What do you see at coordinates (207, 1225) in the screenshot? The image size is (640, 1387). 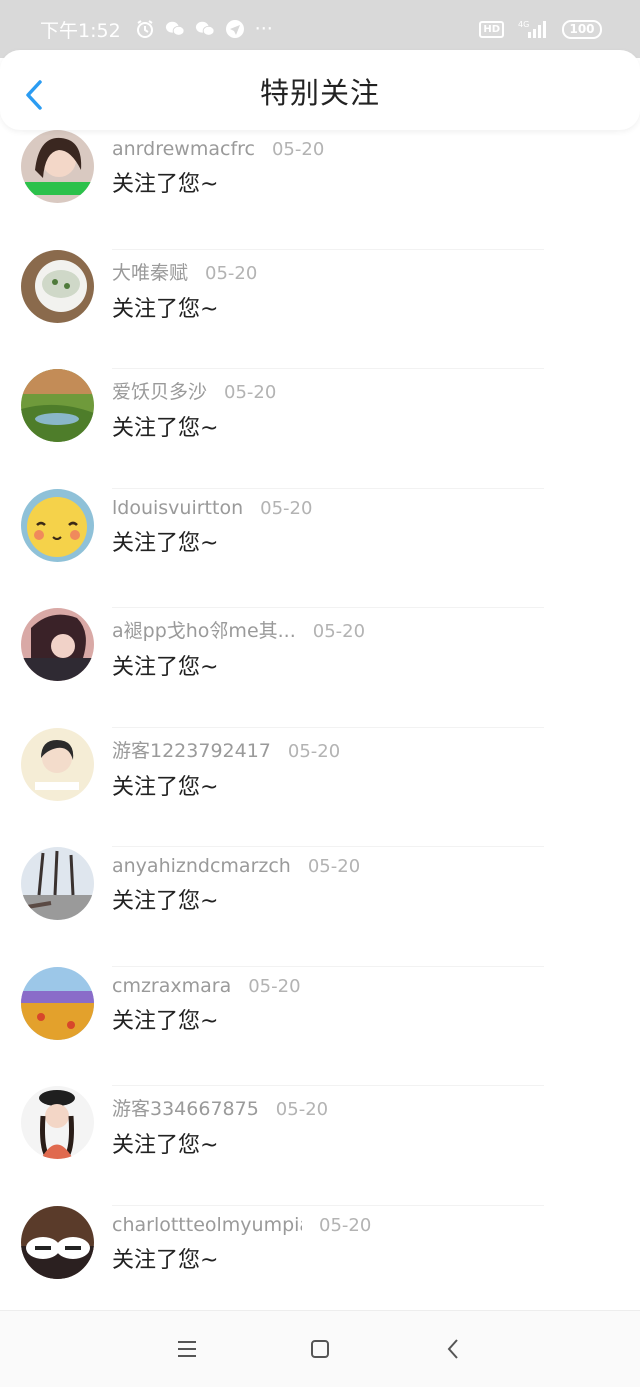 I see `username: charlottteolmyumpia` at bounding box center [207, 1225].